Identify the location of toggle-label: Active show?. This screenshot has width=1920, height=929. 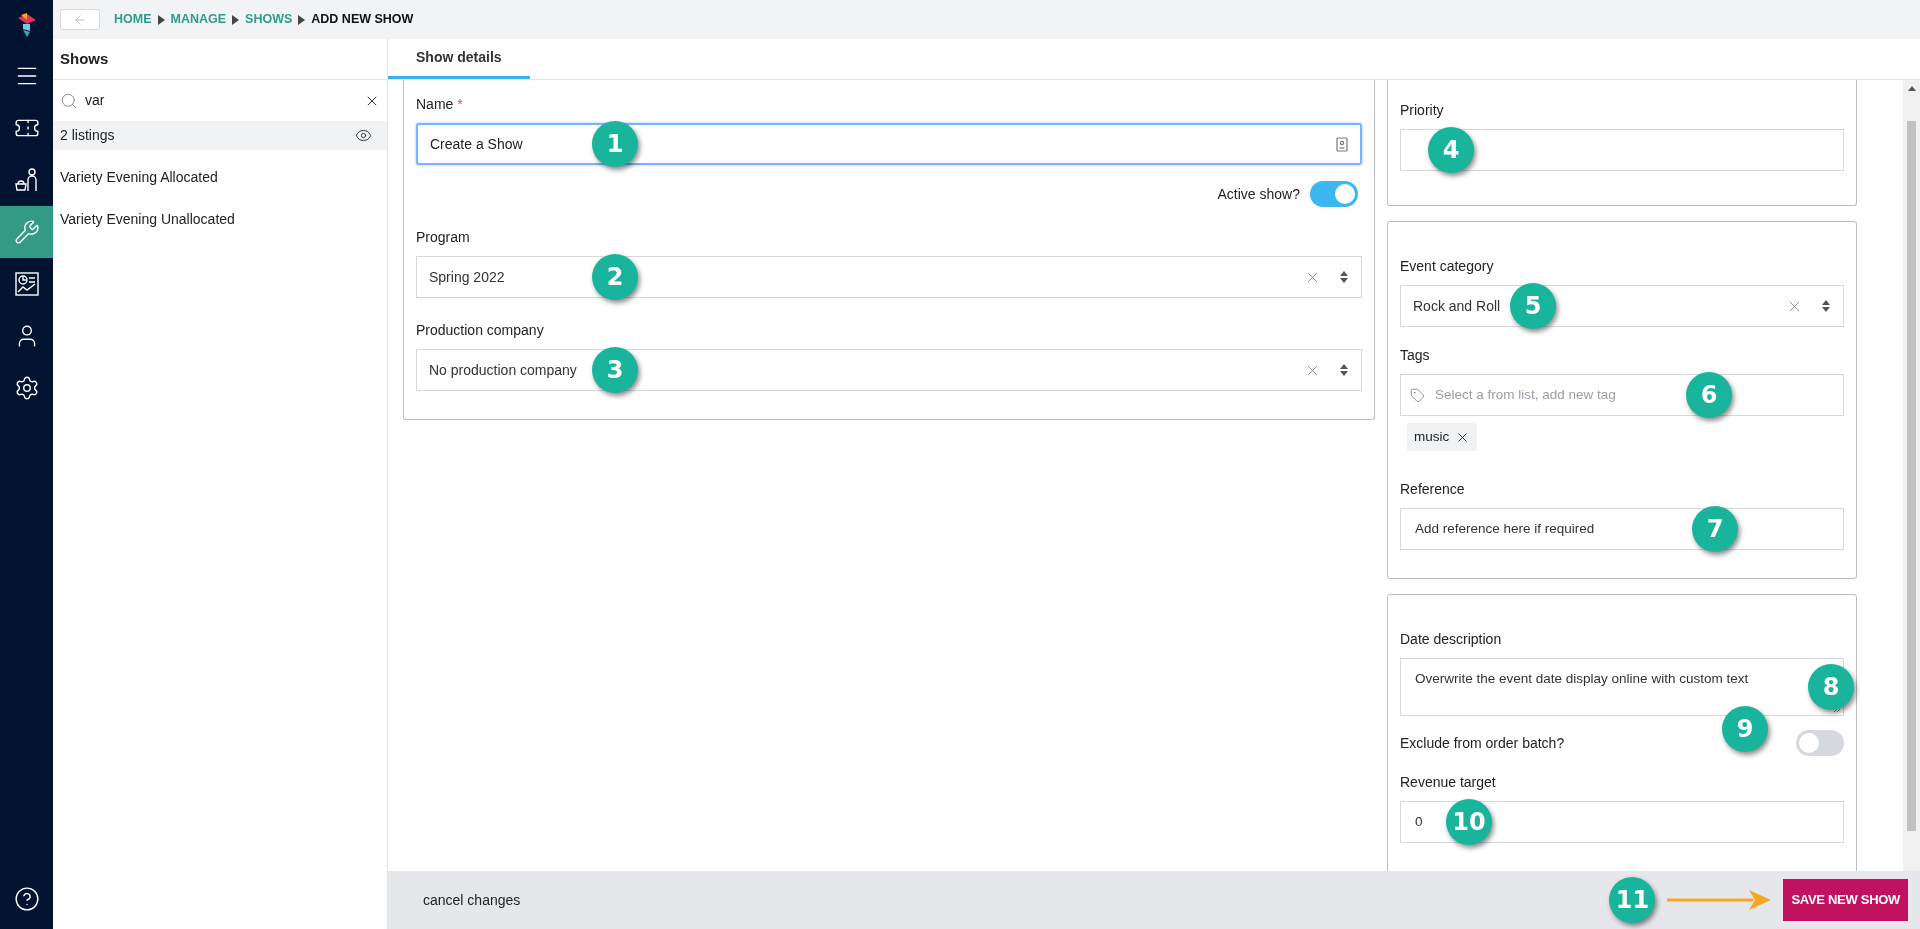
(1258, 194).